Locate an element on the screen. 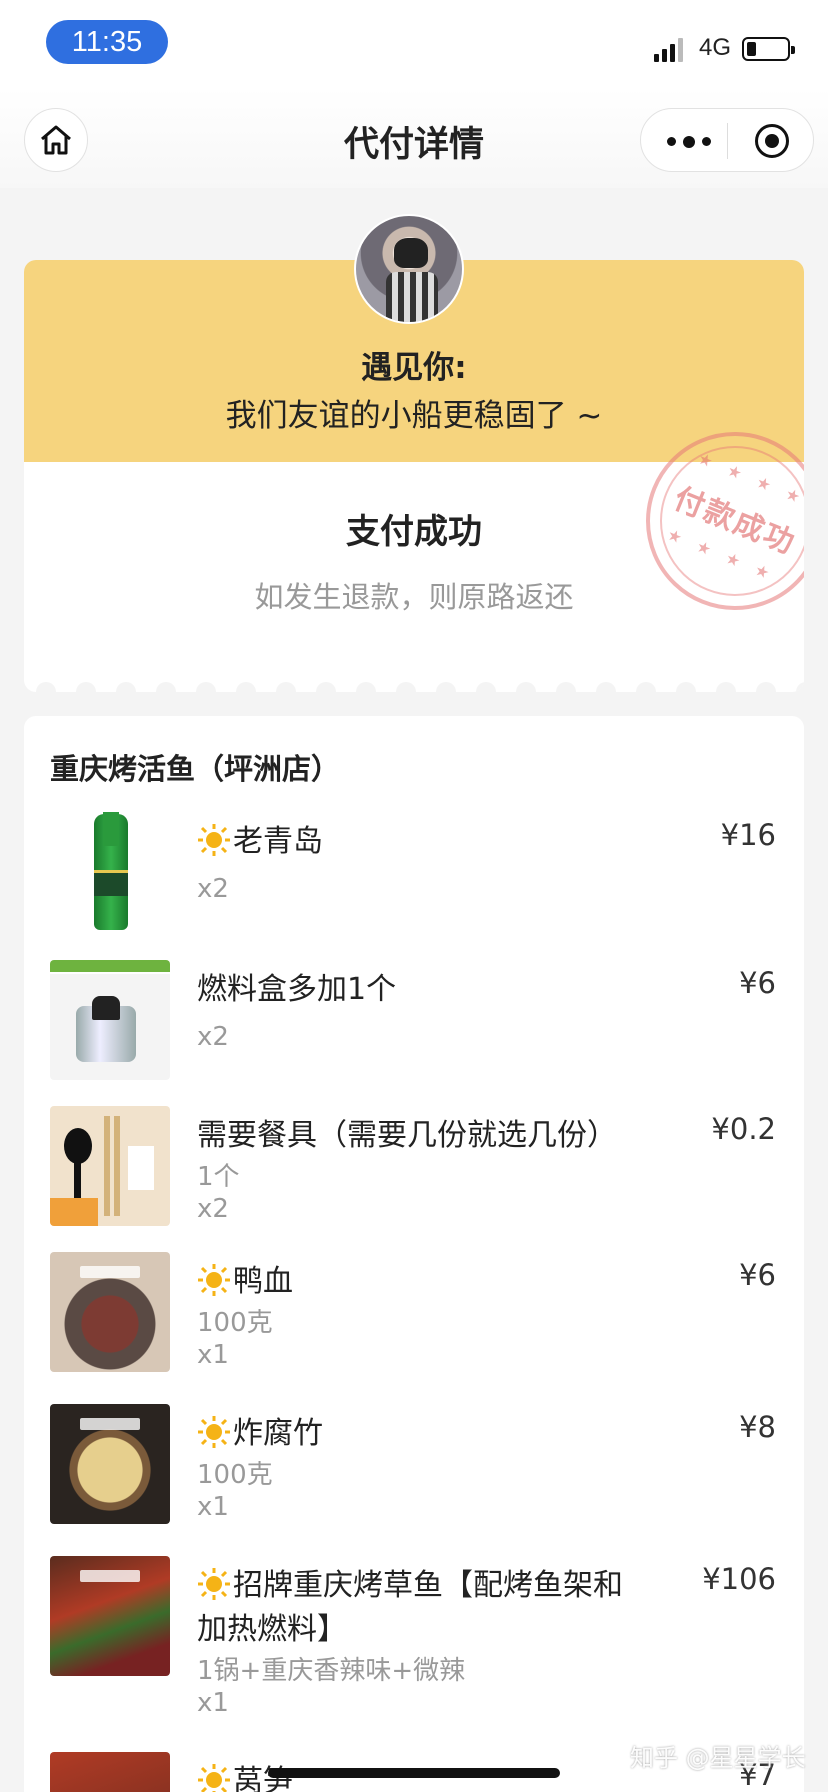 The image size is (828, 1792). item-name-text: 鸭血 is located at coordinates (263, 1281).